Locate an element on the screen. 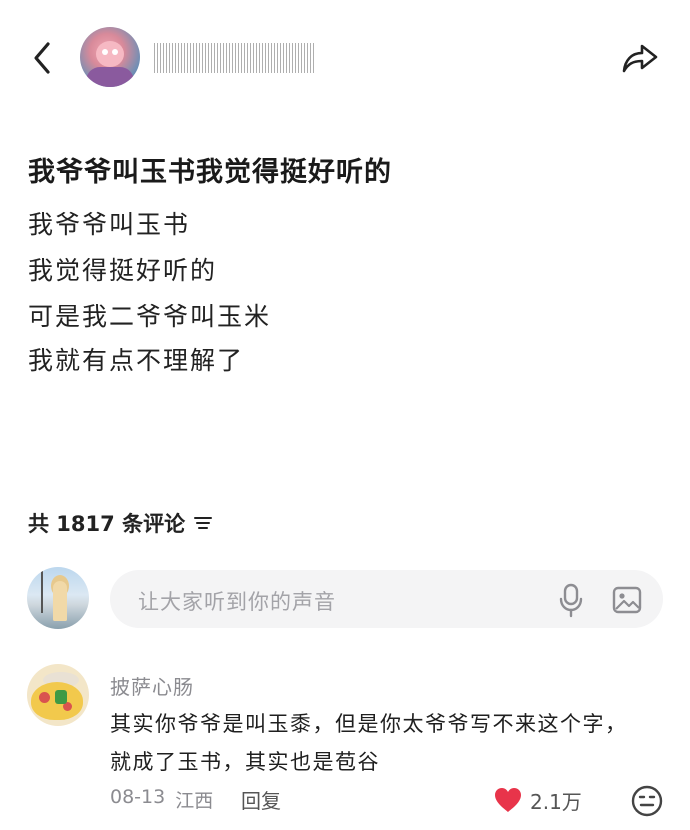 Image resolution: width=690 pixels, height=830 pixels. comment-count-label: 共 1817 条评论 is located at coordinates (107, 524).